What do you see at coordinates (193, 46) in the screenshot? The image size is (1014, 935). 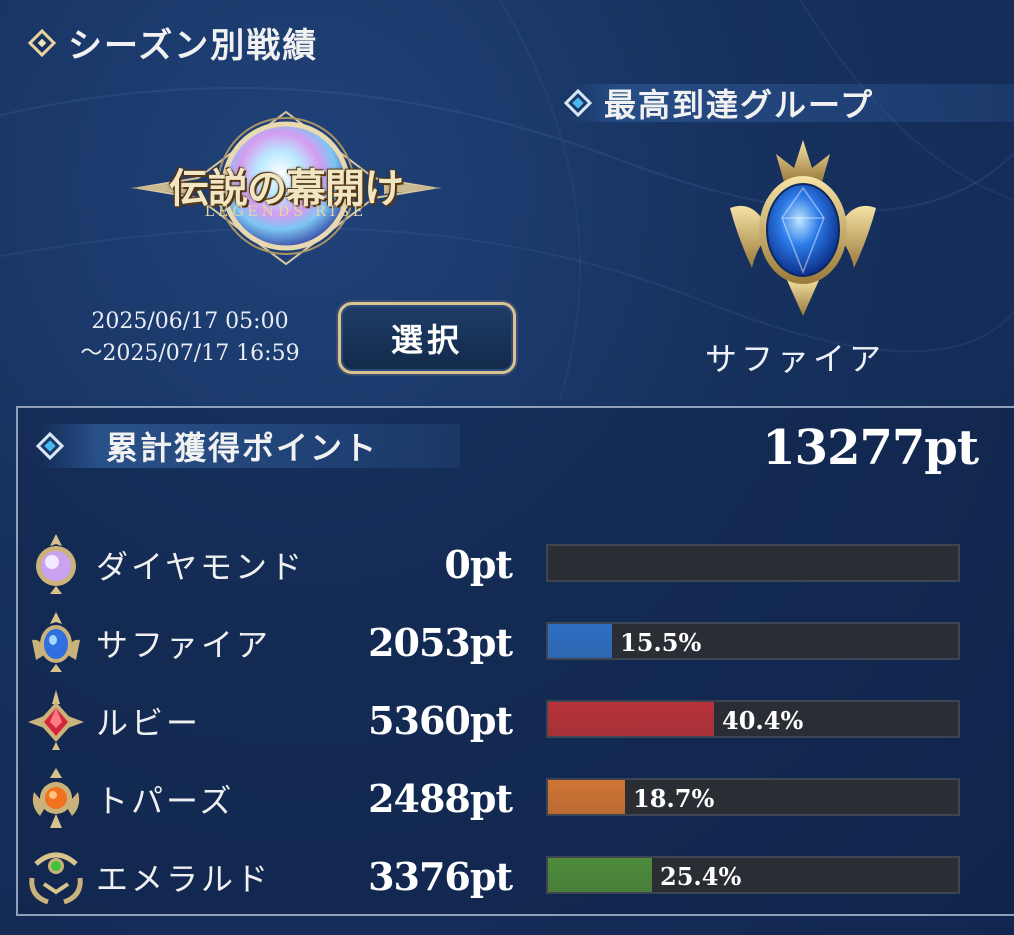 I see `season-record-title: シーズン別戦績` at bounding box center [193, 46].